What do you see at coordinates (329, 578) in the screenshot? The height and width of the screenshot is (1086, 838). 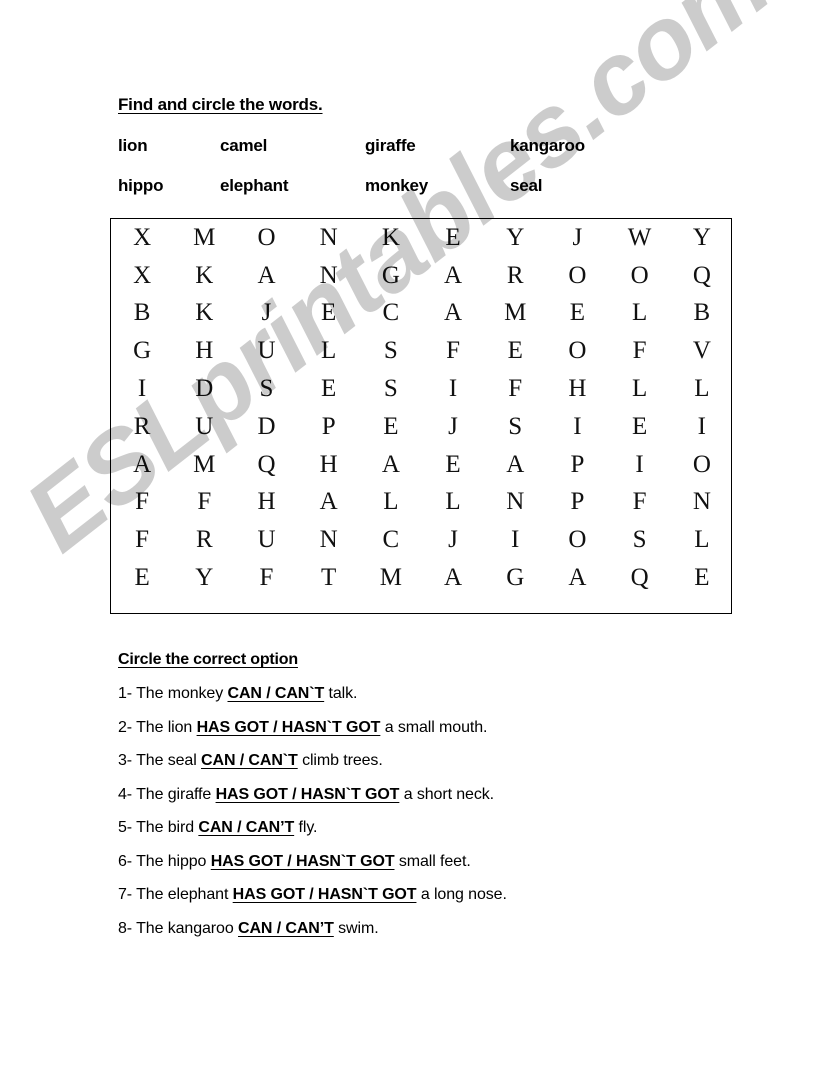 I see `word-search-cell: T` at bounding box center [329, 578].